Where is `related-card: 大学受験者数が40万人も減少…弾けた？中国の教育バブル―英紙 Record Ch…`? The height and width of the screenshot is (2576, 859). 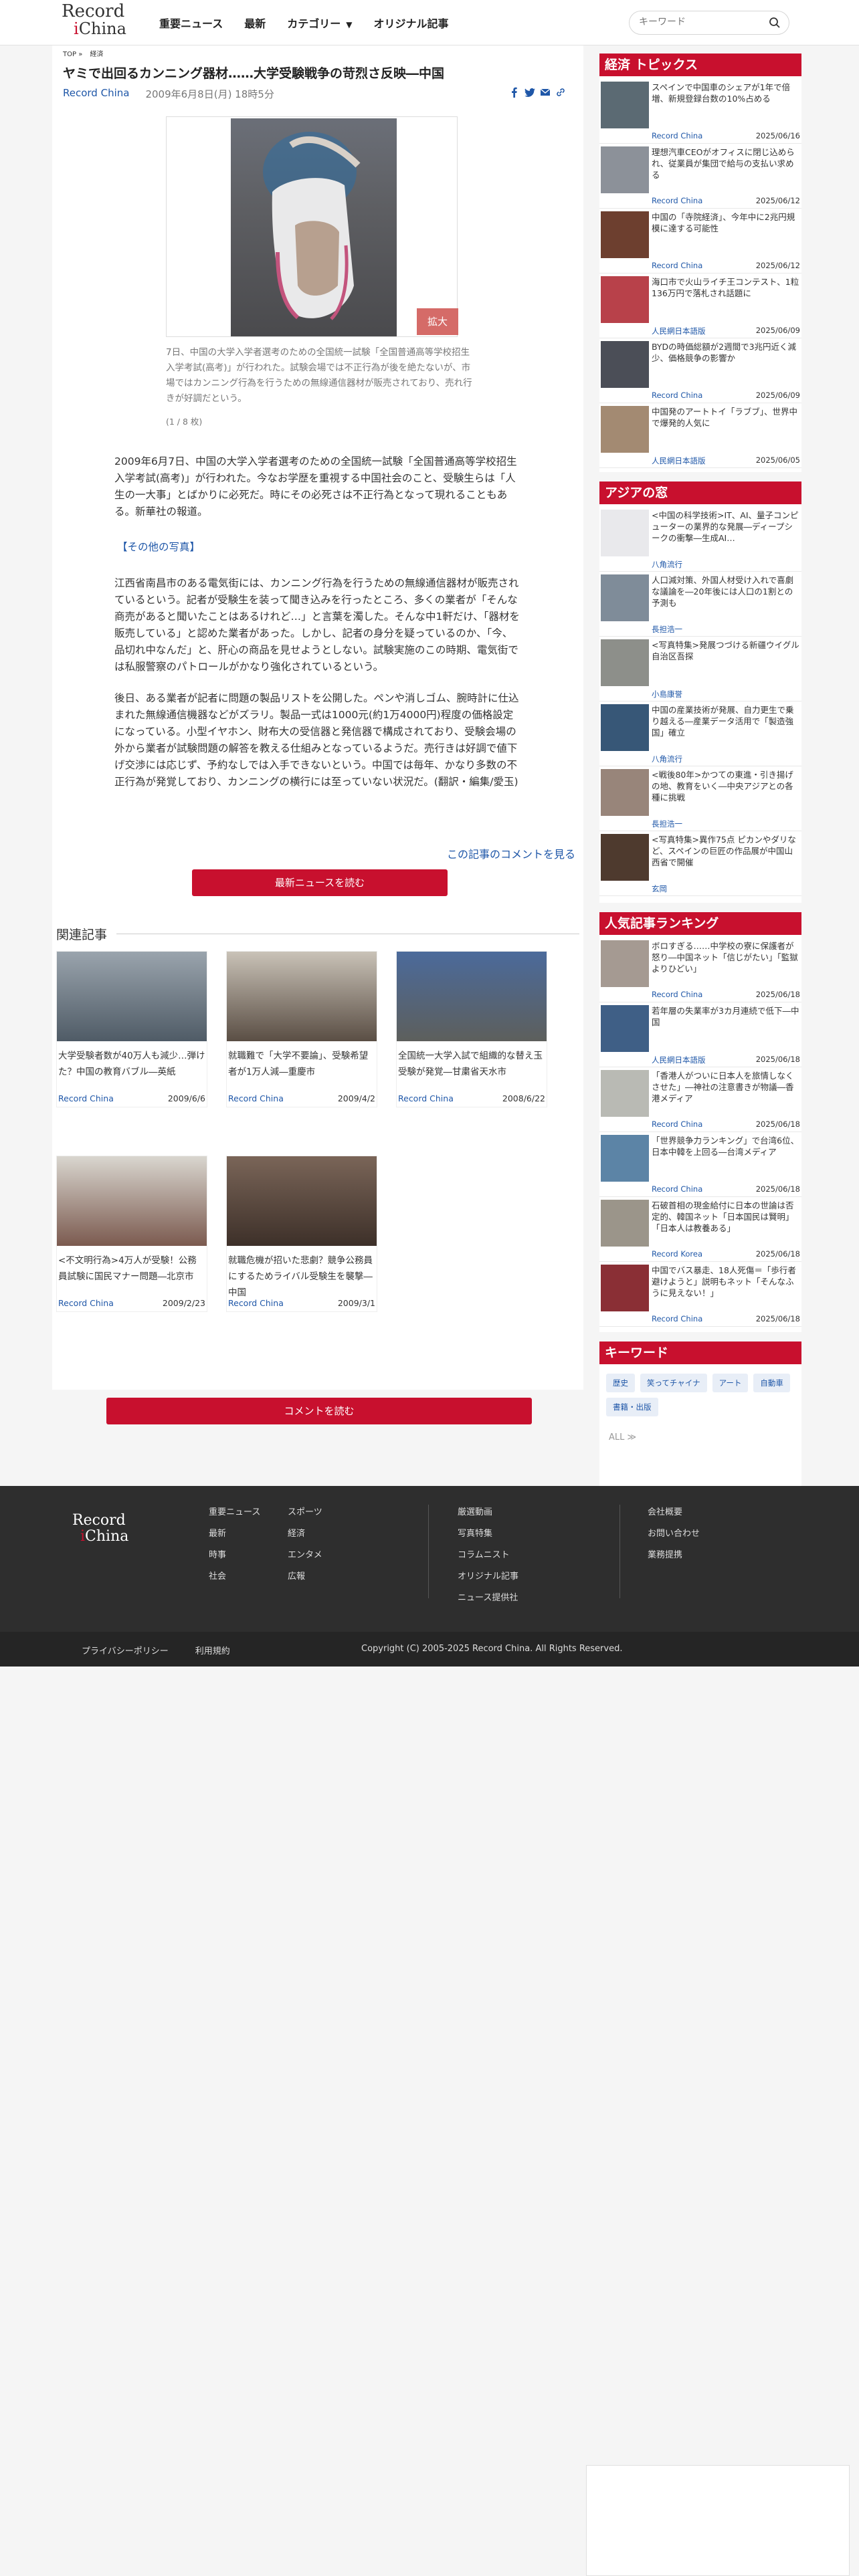 related-card: 大学受験者数が40万人も減少…弾けた？中国の教育バブル―英紙 Record Ch… is located at coordinates (132, 1029).